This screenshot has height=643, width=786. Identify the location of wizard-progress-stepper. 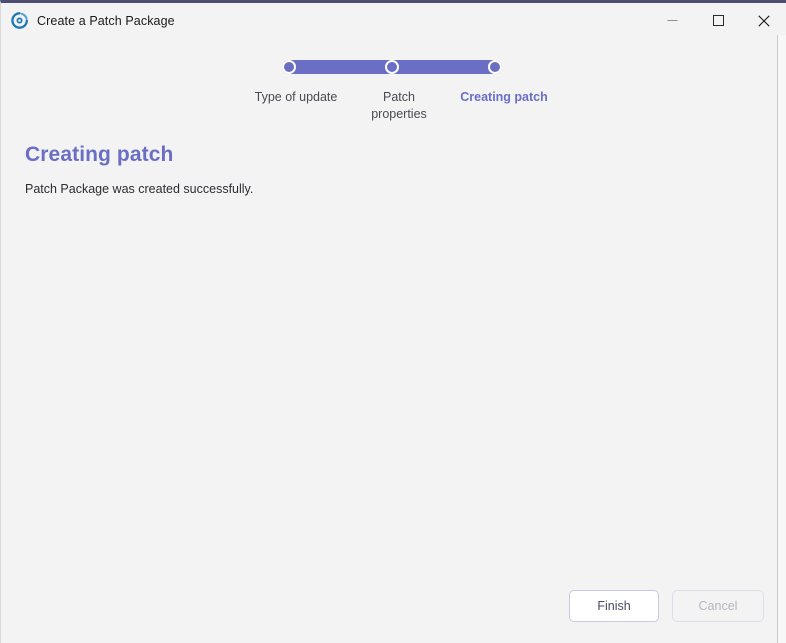
(392, 67).